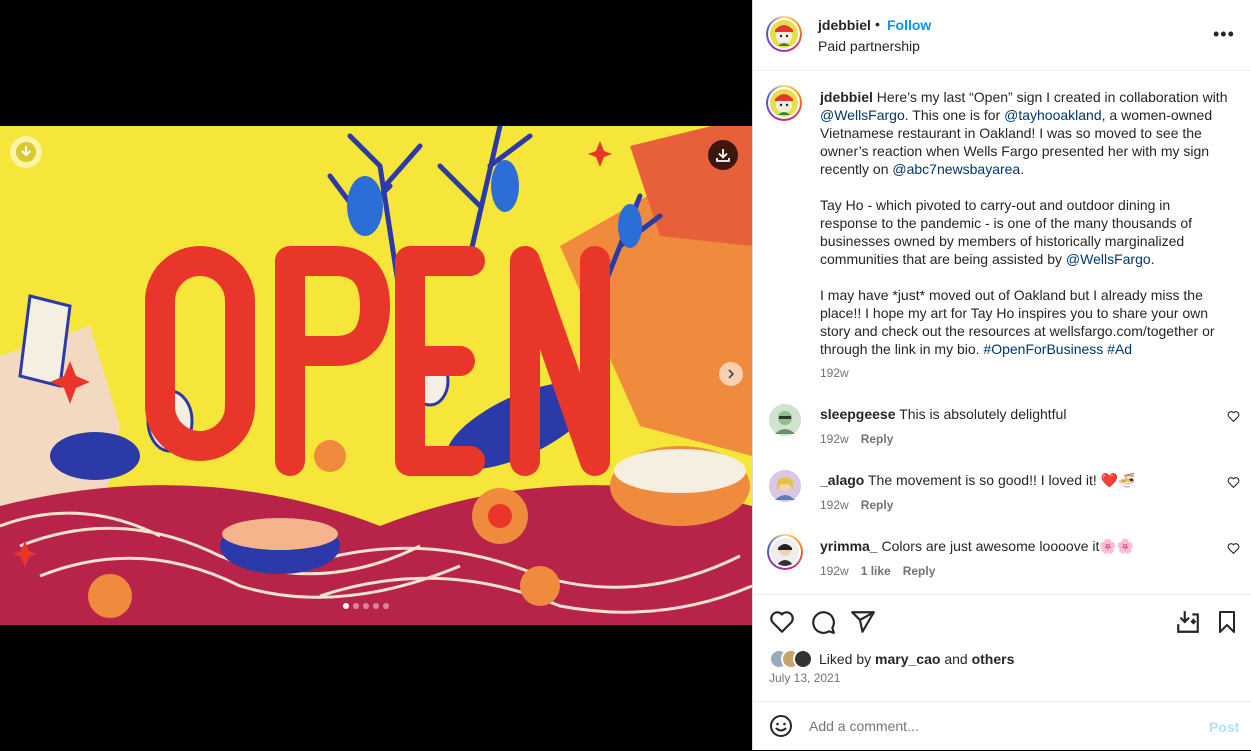  I want to click on author-username: jdebbiel, so click(844, 25).